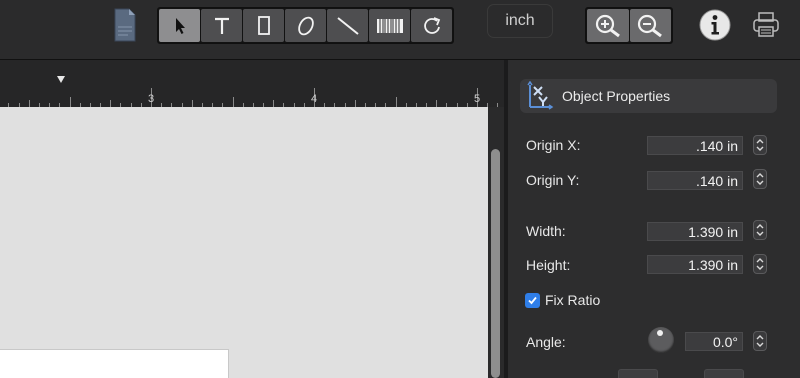 The image size is (800, 378). What do you see at coordinates (125, 25) in the screenshot?
I see `document-icon` at bounding box center [125, 25].